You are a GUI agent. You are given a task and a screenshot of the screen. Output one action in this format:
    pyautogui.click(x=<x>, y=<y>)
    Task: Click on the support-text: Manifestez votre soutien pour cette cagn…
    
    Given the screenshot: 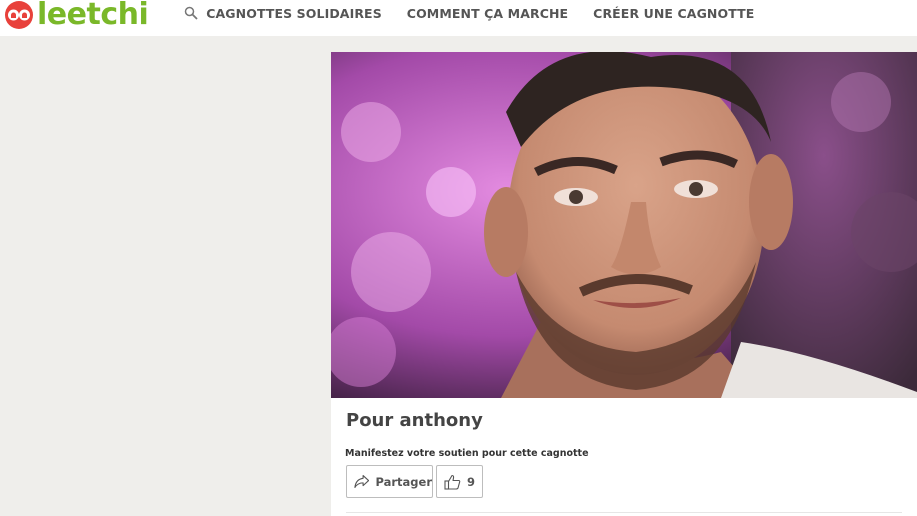 What is the action you would take?
    pyautogui.click(x=467, y=453)
    